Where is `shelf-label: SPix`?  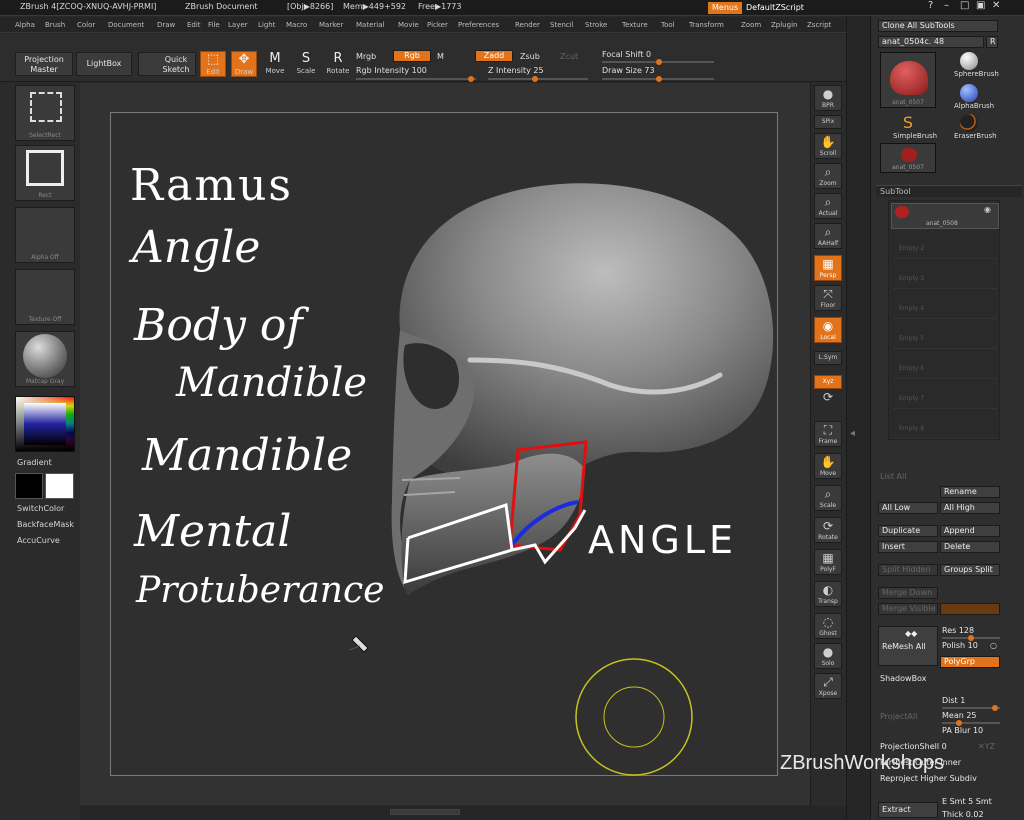 shelf-label: SPix is located at coordinates (828, 121).